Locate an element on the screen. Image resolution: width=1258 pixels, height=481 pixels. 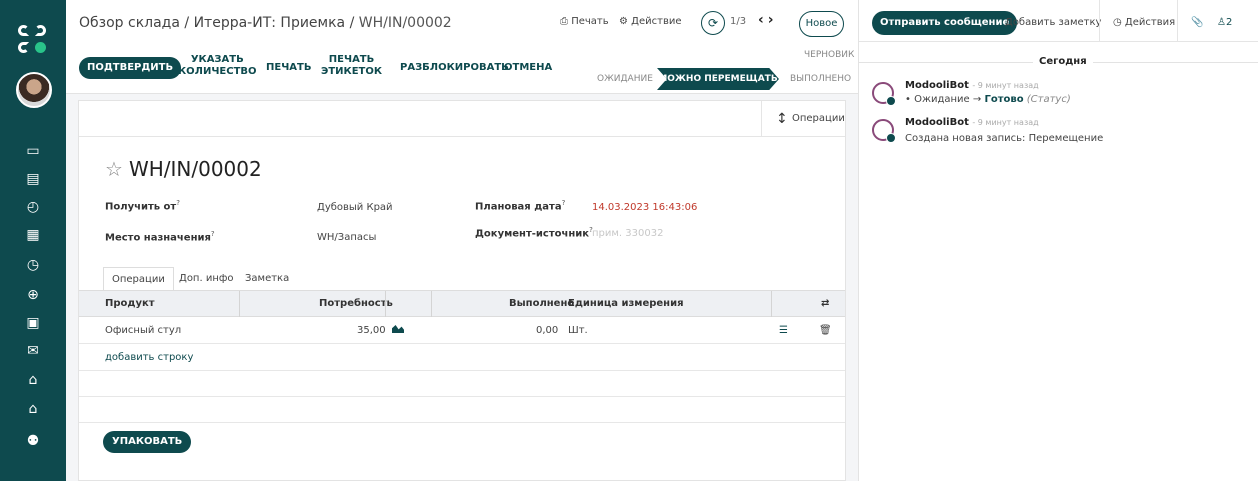
destination-label: Место назначения? is located at coordinates (160, 237).